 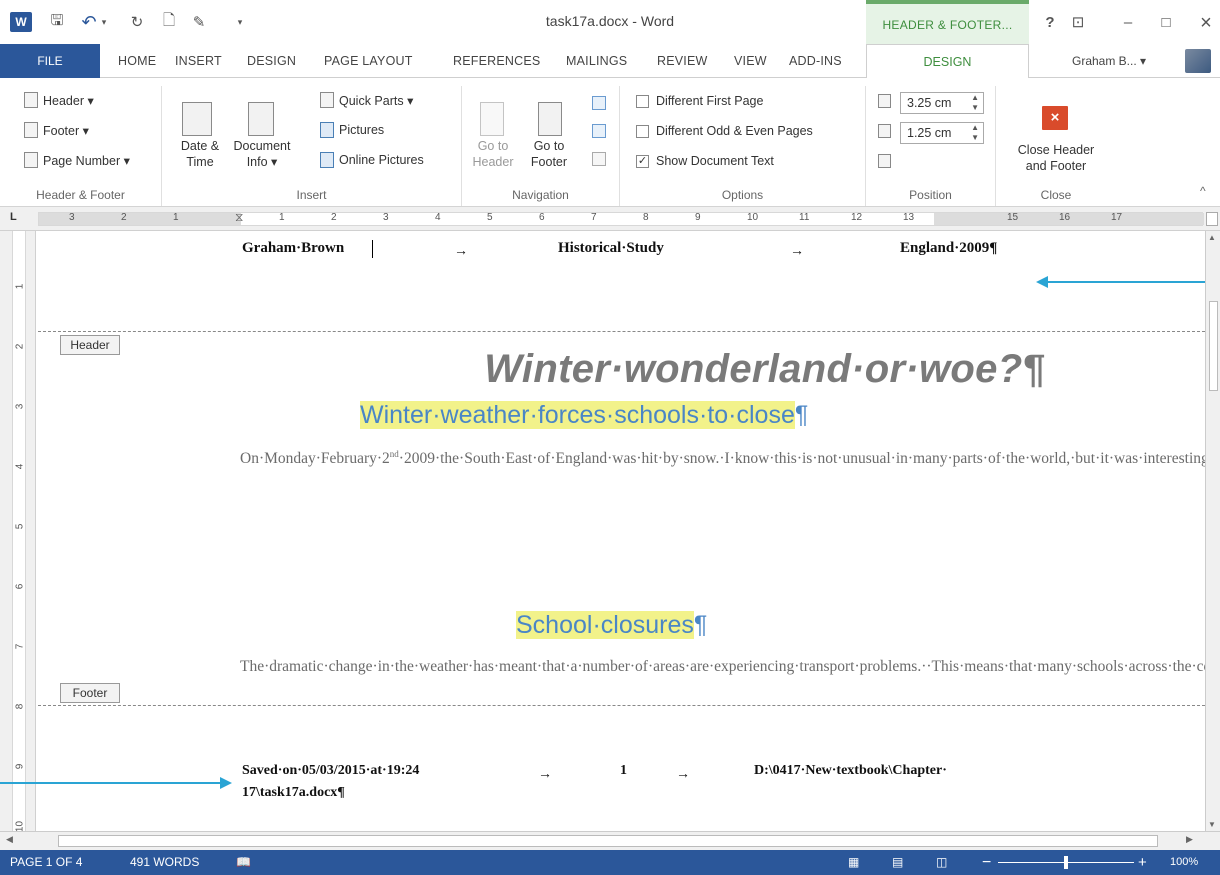 What do you see at coordinates (948, 248) in the screenshot?
I see `header-right-text: England·2009¶` at bounding box center [948, 248].